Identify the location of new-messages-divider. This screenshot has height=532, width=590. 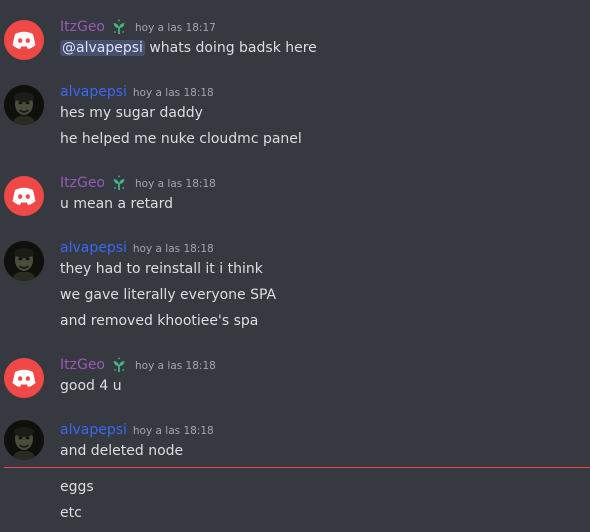
(297, 467).